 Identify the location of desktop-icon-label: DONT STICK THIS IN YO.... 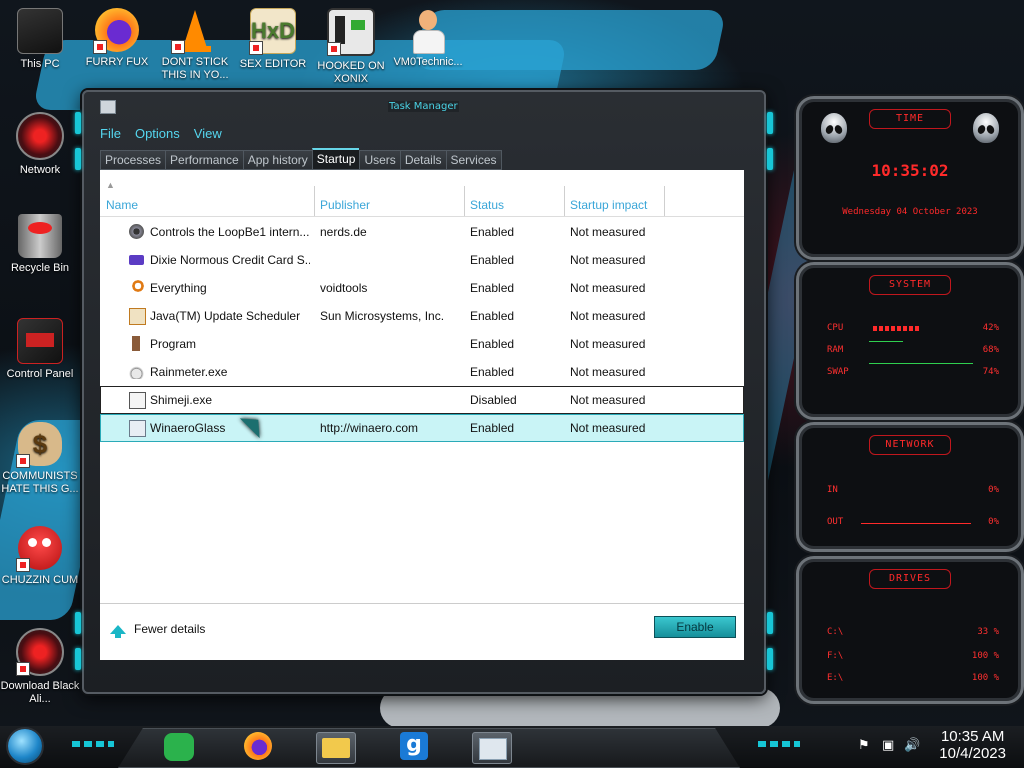
(195, 68).